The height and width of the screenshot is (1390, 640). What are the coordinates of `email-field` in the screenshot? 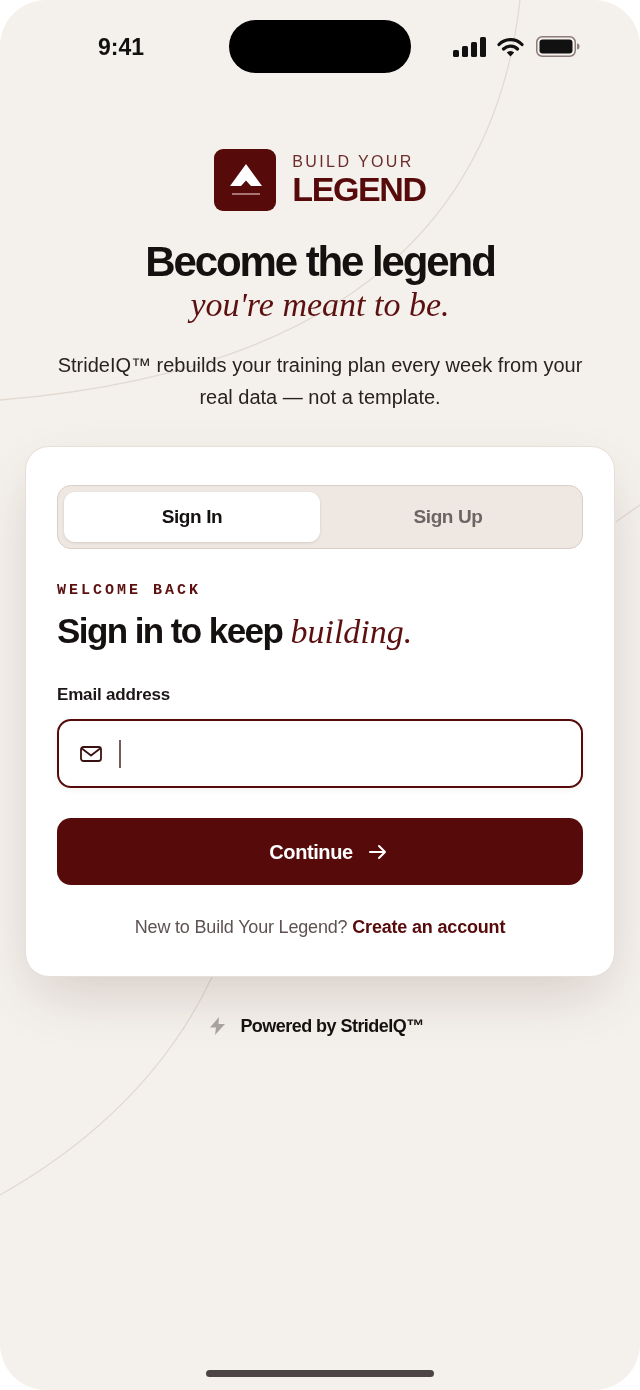 It's located at (320, 753).